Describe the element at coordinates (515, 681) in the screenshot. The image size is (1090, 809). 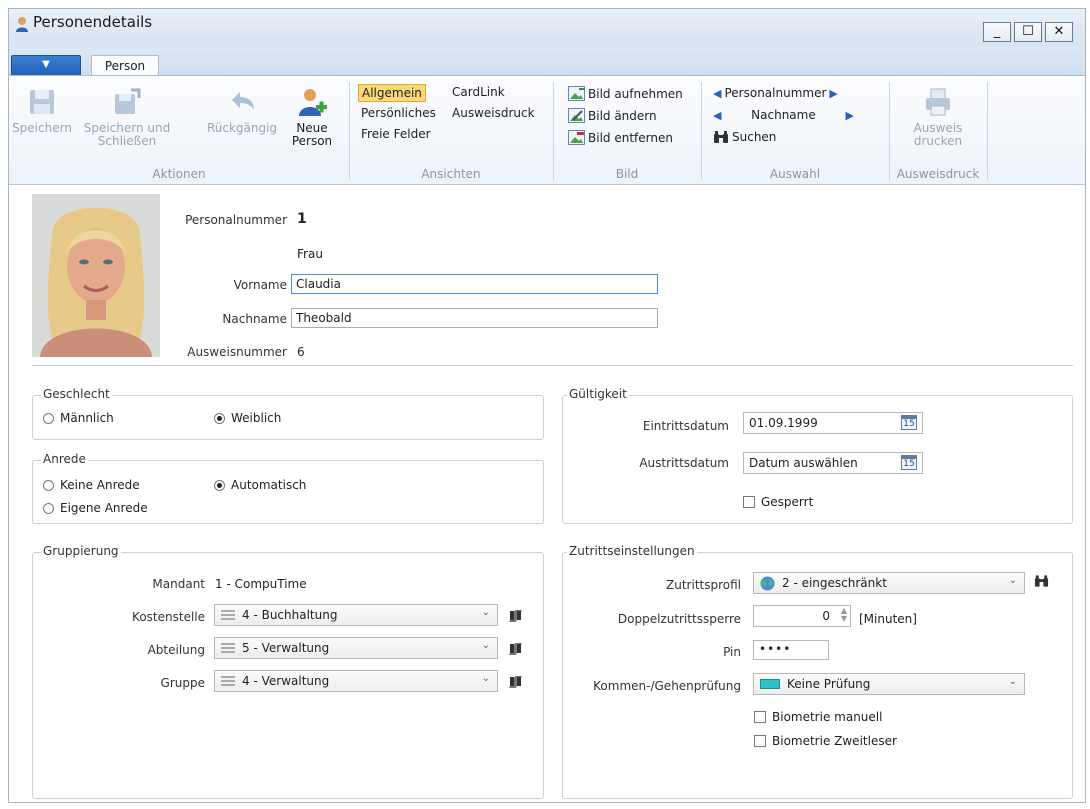
I see `search-gruppe-icon` at that location.